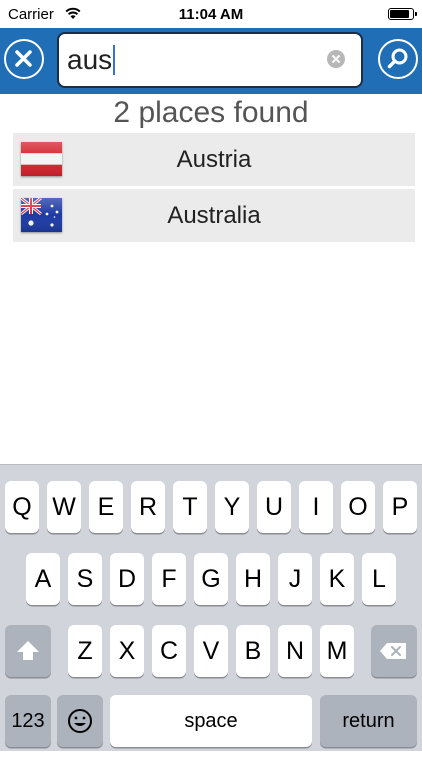 This screenshot has height=765, width=422. I want to click on key-q: Q, so click(22, 507).